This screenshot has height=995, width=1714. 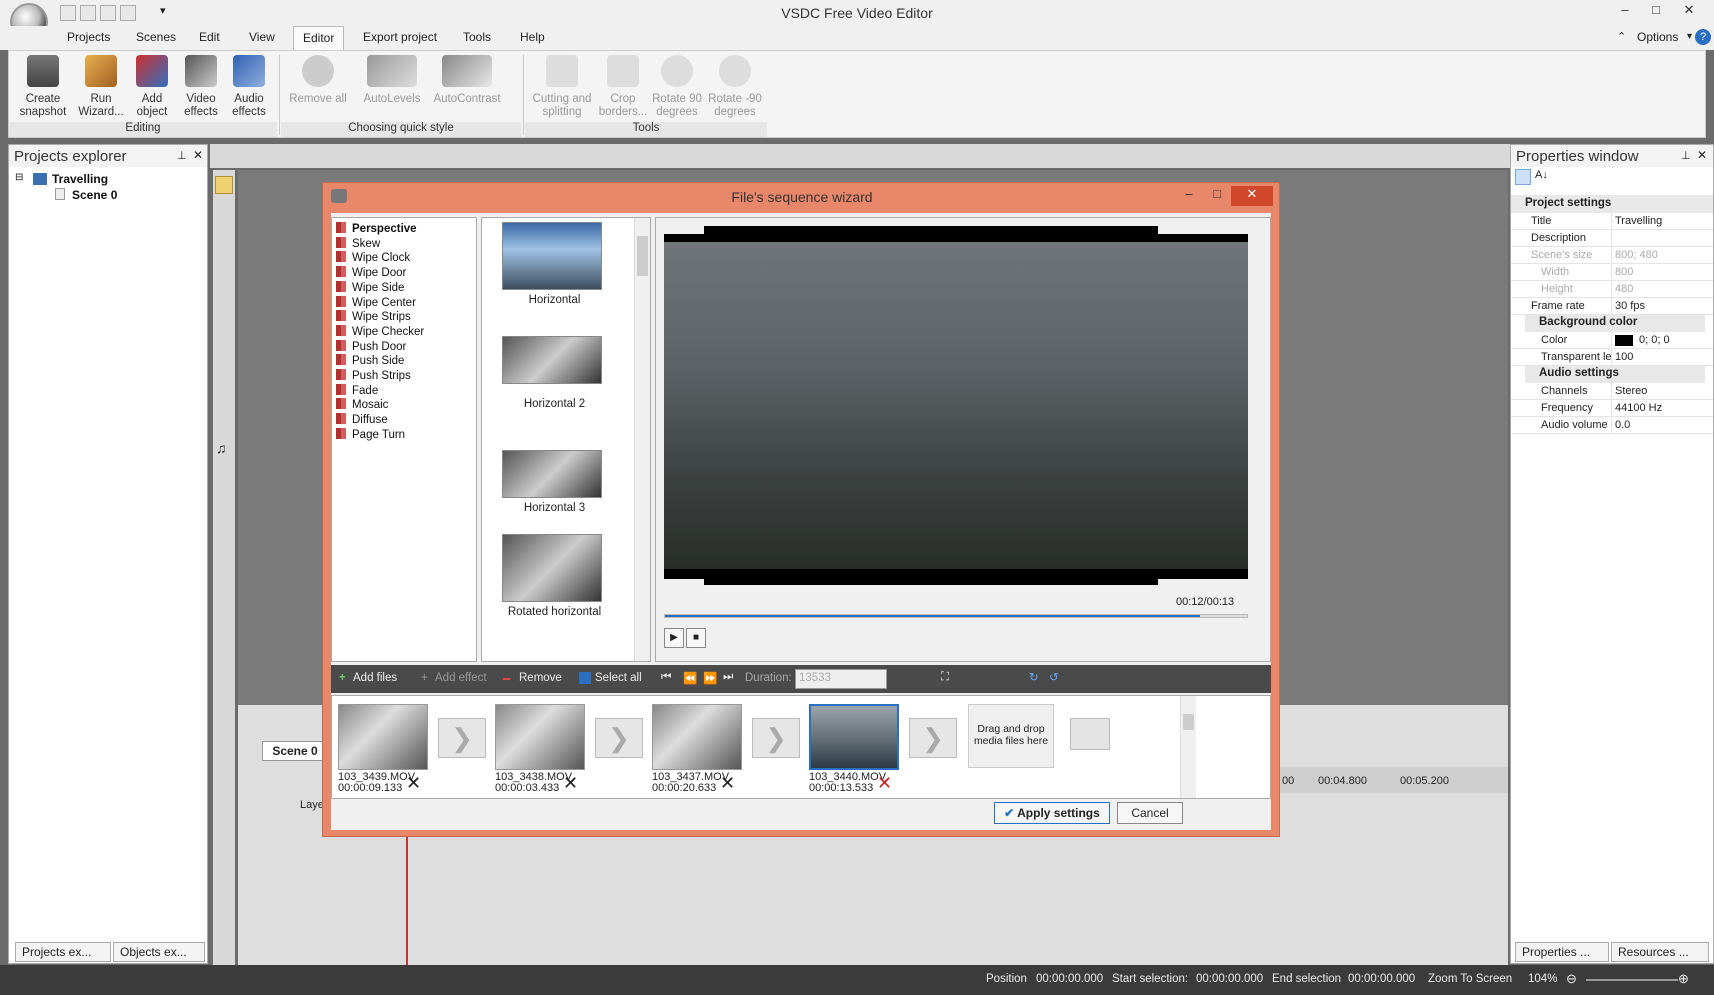 What do you see at coordinates (224, 185) in the screenshot?
I see `pointer-tool-icon` at bounding box center [224, 185].